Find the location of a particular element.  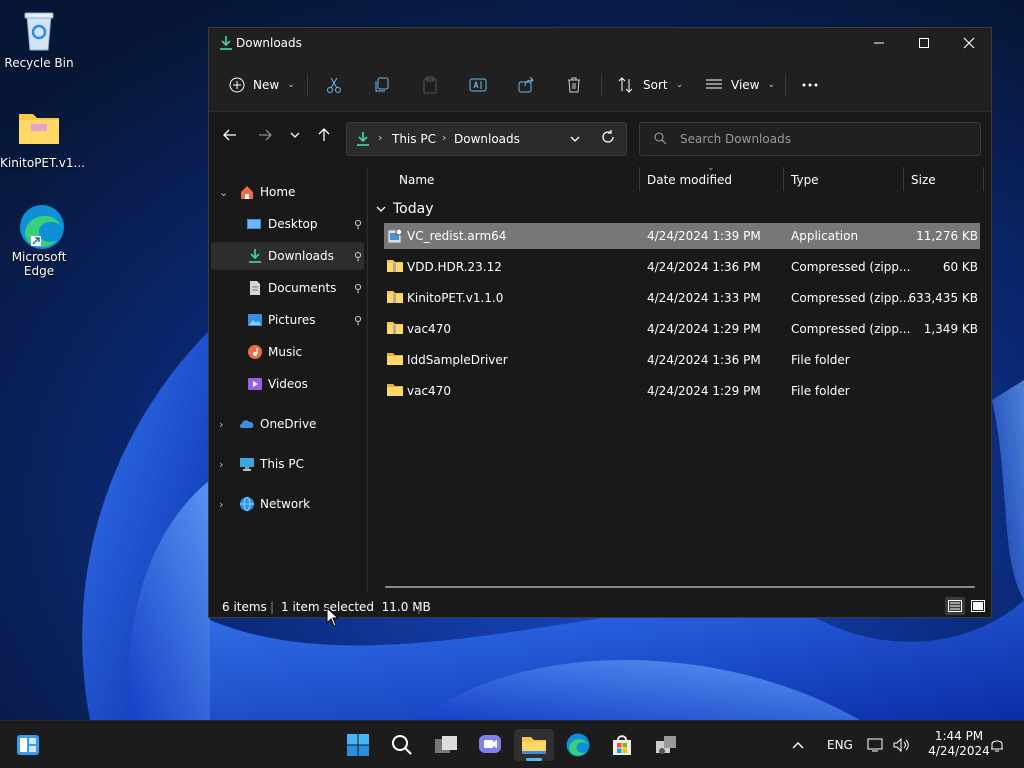

view-list-icon is located at coordinates (714, 84).